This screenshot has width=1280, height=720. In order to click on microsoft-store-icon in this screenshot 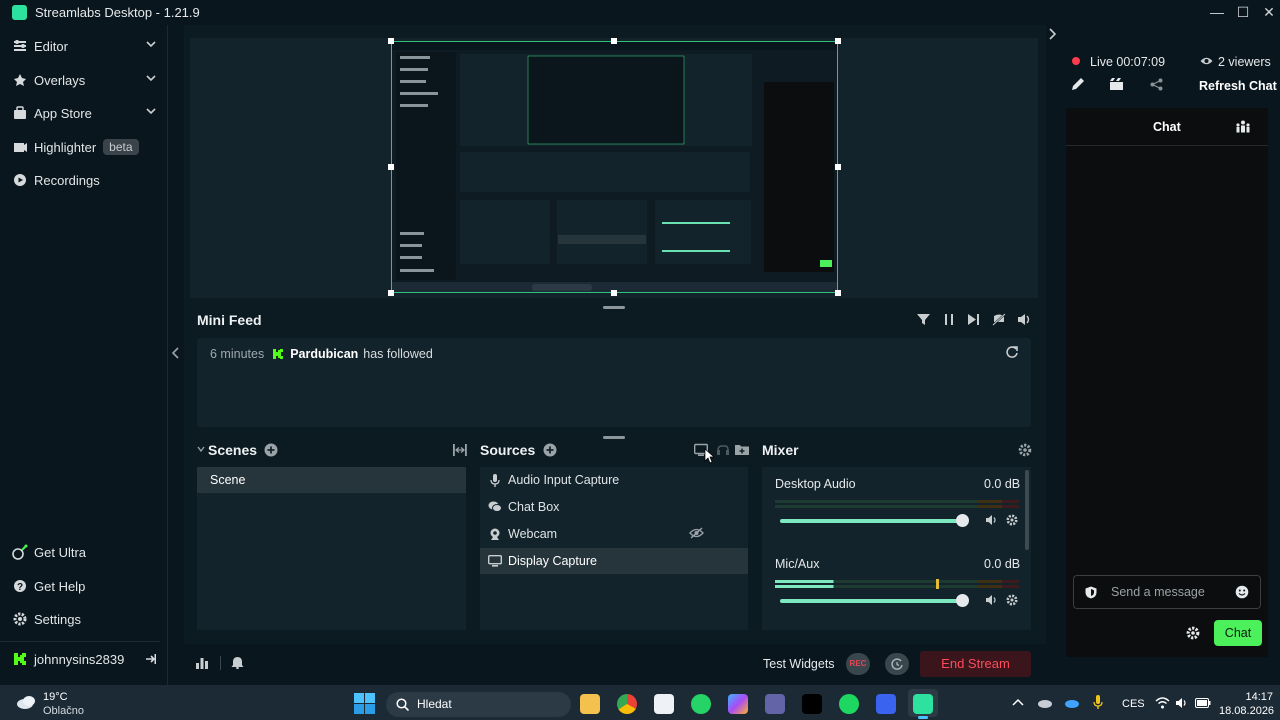, I will do `click(664, 704)`.